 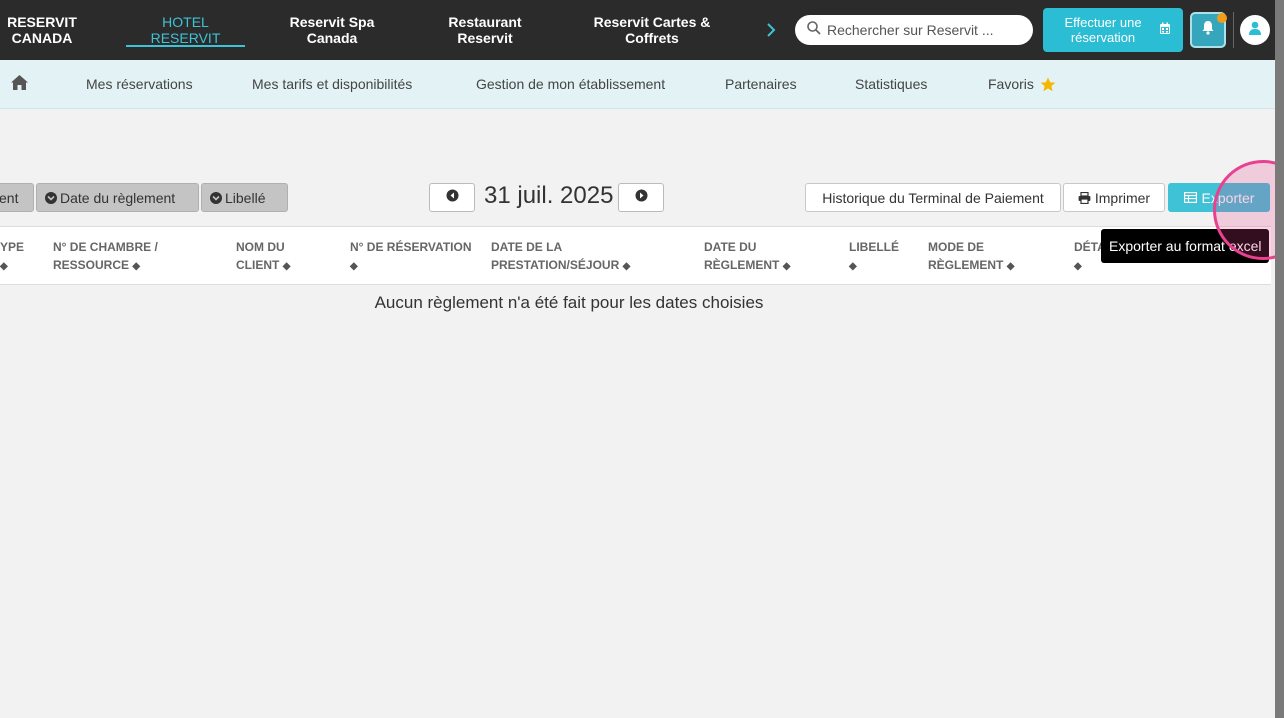 I want to click on user-account-button, so click(x=1255, y=30).